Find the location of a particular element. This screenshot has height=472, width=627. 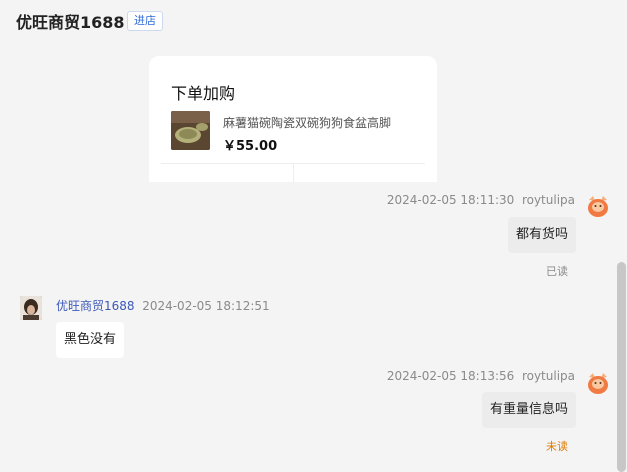

message-bubble: 都有货吗 is located at coordinates (541, 235).